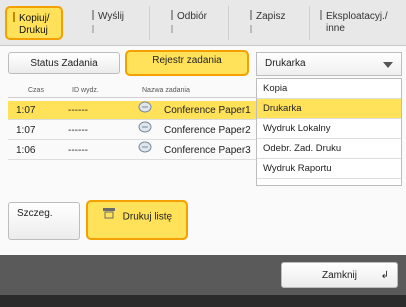 This screenshot has width=406, height=307. I want to click on tab-label: Odbiór, so click(192, 16).